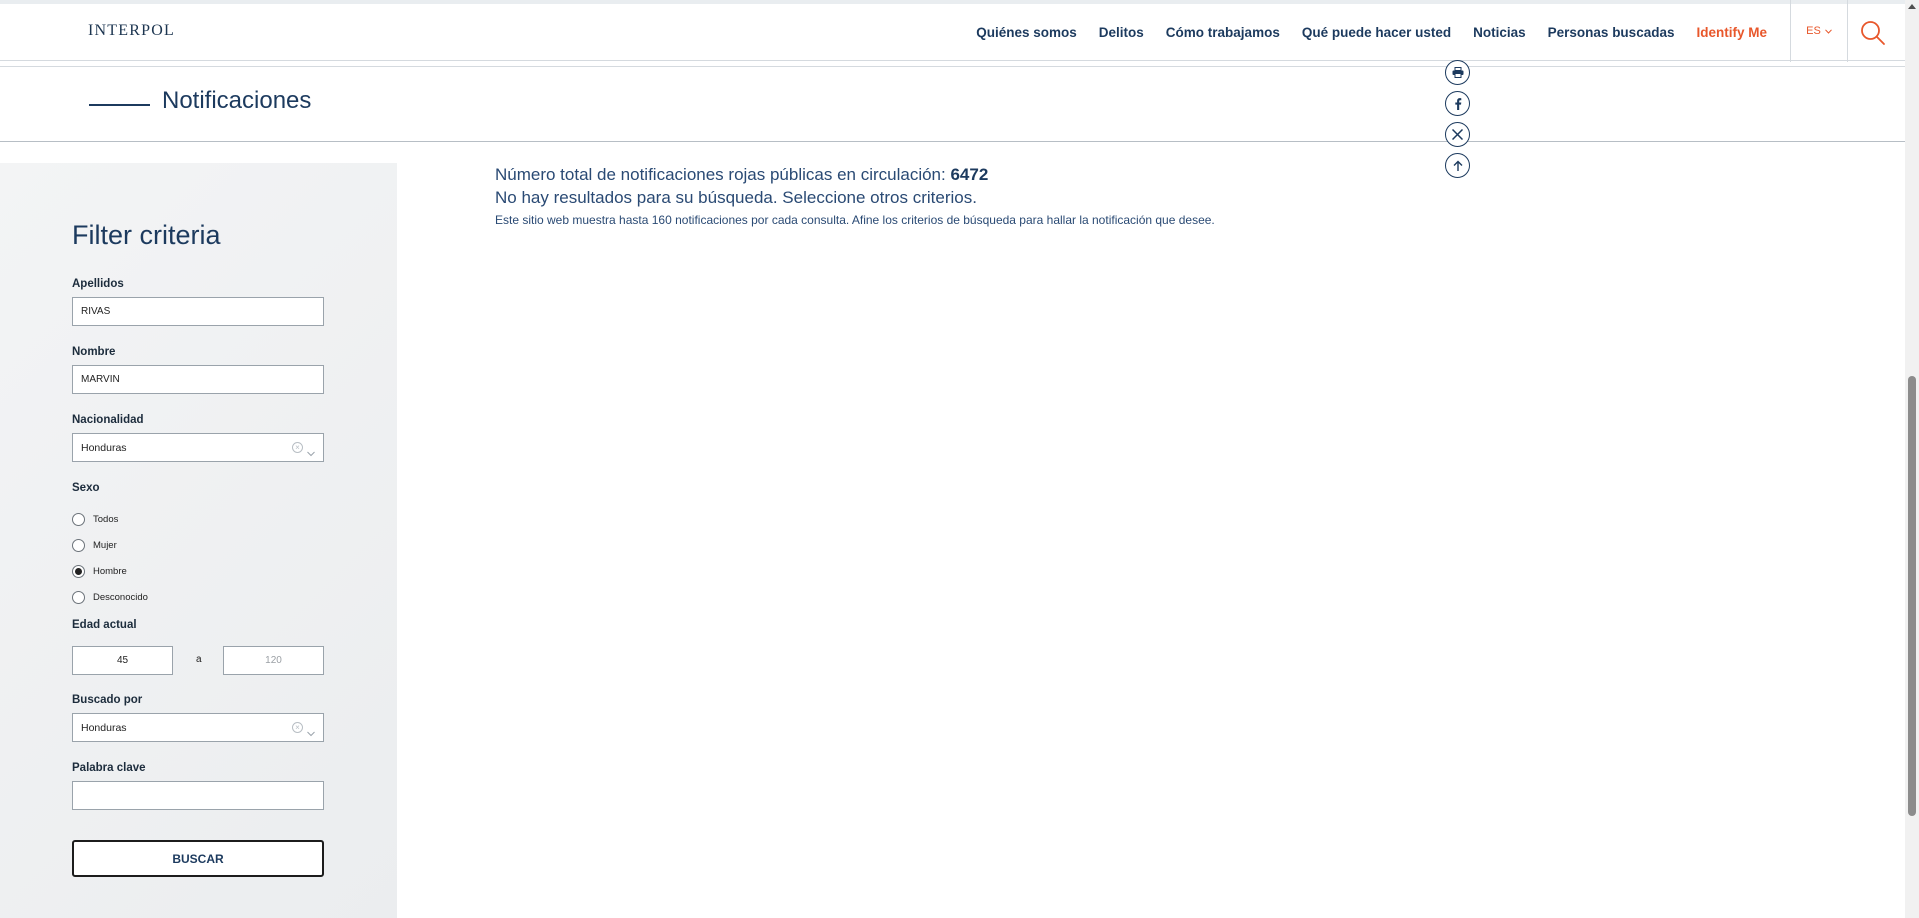 This screenshot has width=1919, height=918. I want to click on scroll-up-icon, so click(1912, 6).